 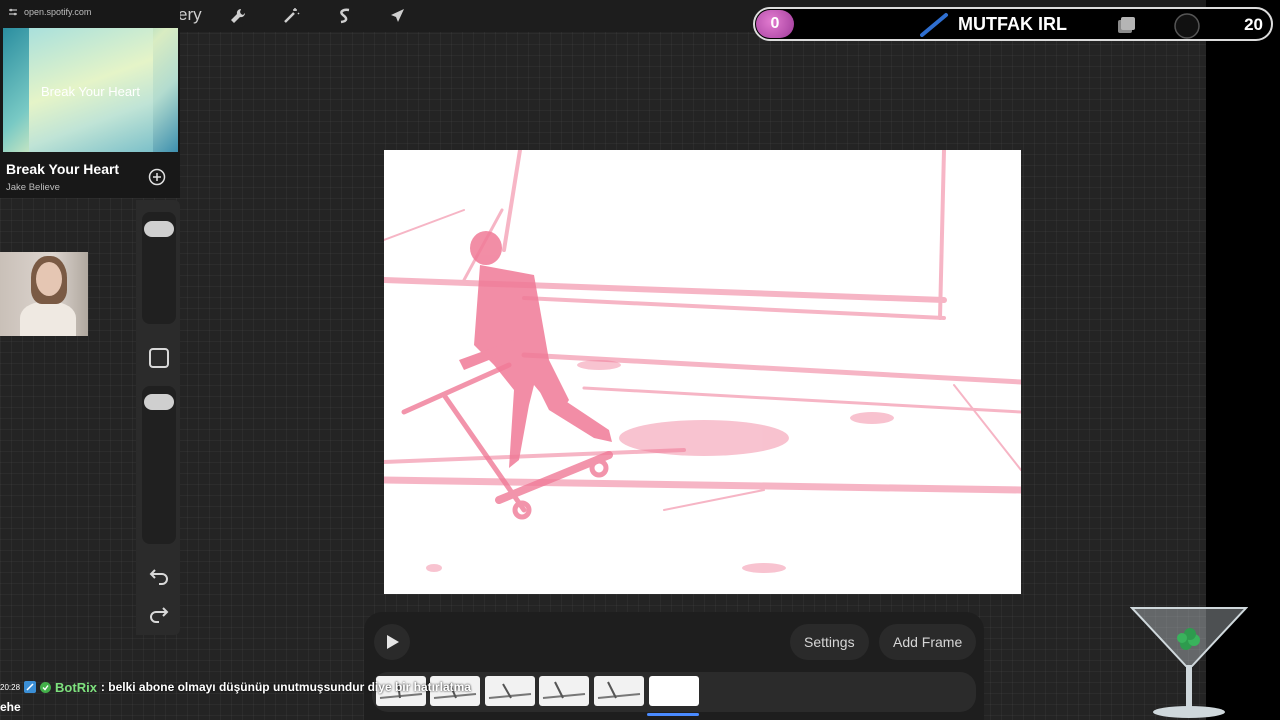 I want to click on modify-button, so click(x=159, y=358).